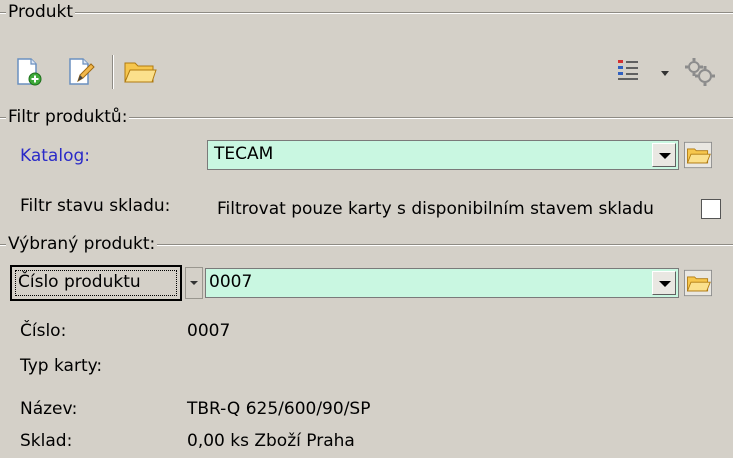  Describe the element at coordinates (95, 206) in the screenshot. I see `stock-filter-label: Filtr stavu skladu:` at that location.